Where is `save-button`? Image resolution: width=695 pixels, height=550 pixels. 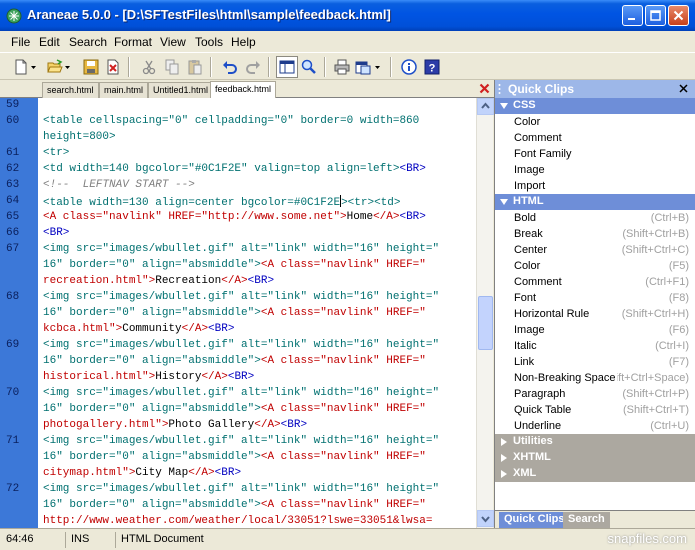 save-button is located at coordinates (91, 67).